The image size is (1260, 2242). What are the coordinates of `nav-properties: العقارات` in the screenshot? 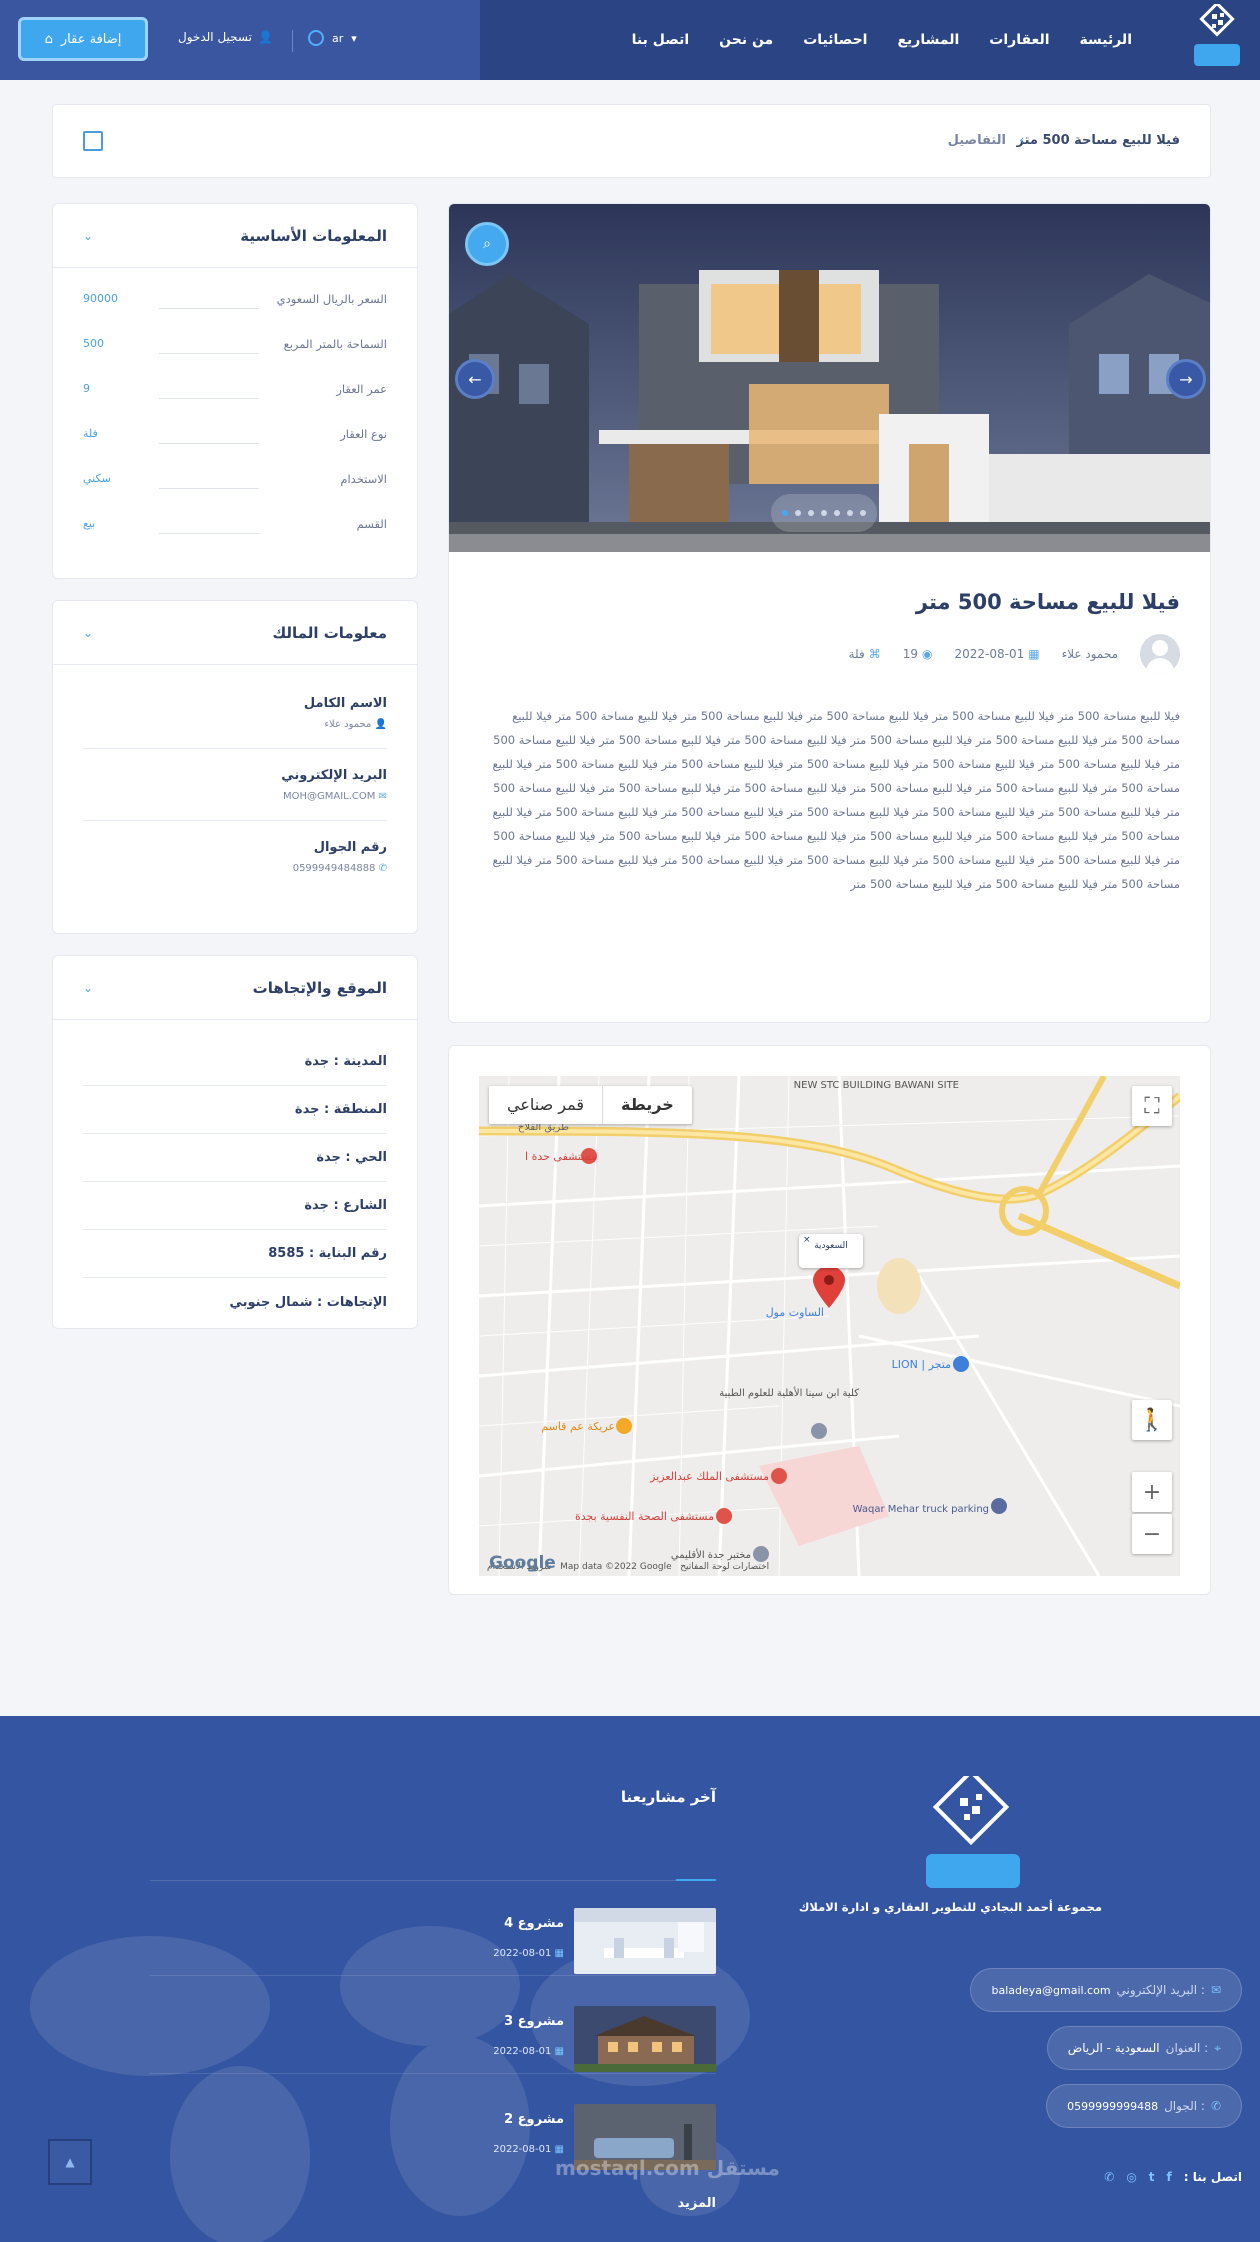 It's located at (1019, 40).